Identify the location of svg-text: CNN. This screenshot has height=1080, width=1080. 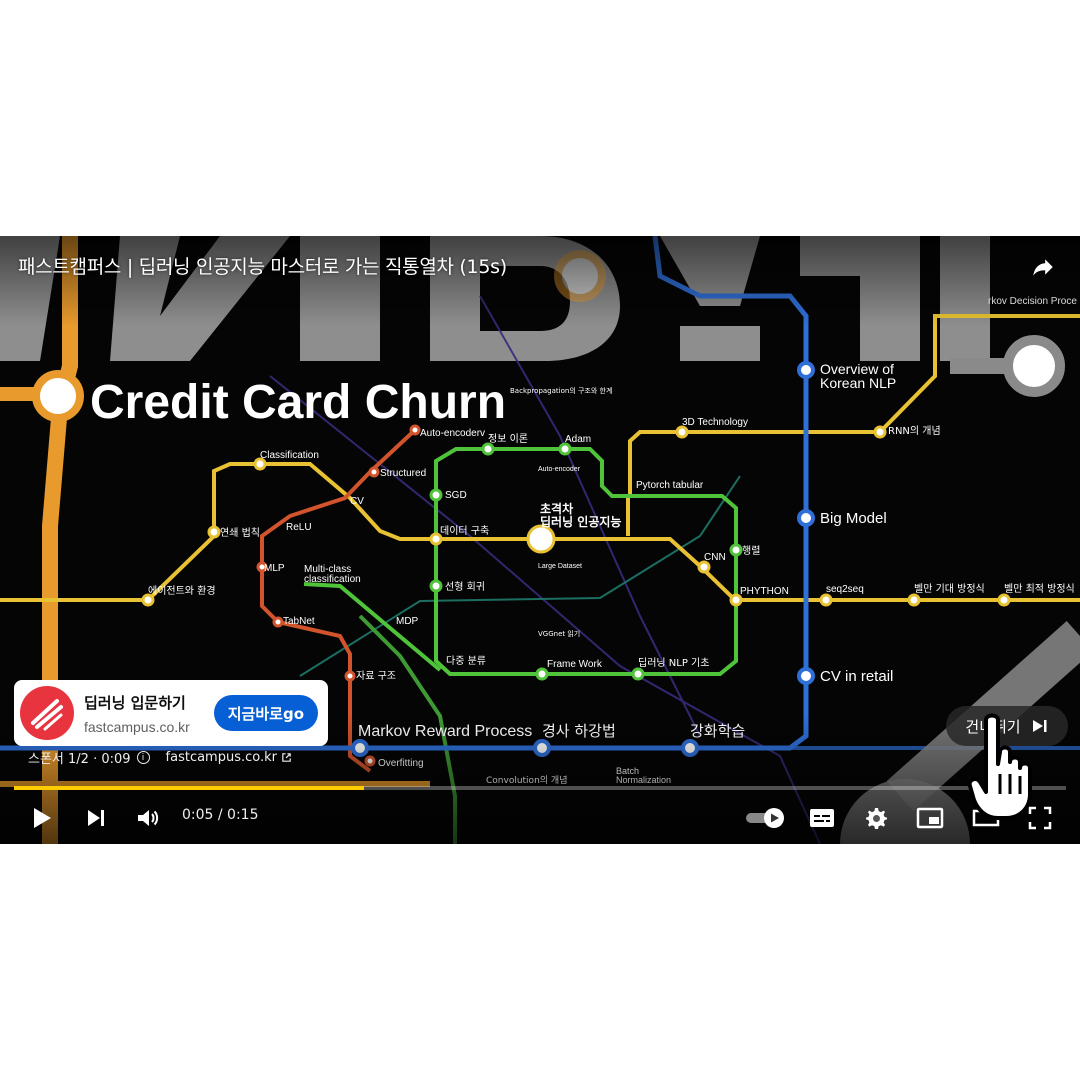
(715, 557).